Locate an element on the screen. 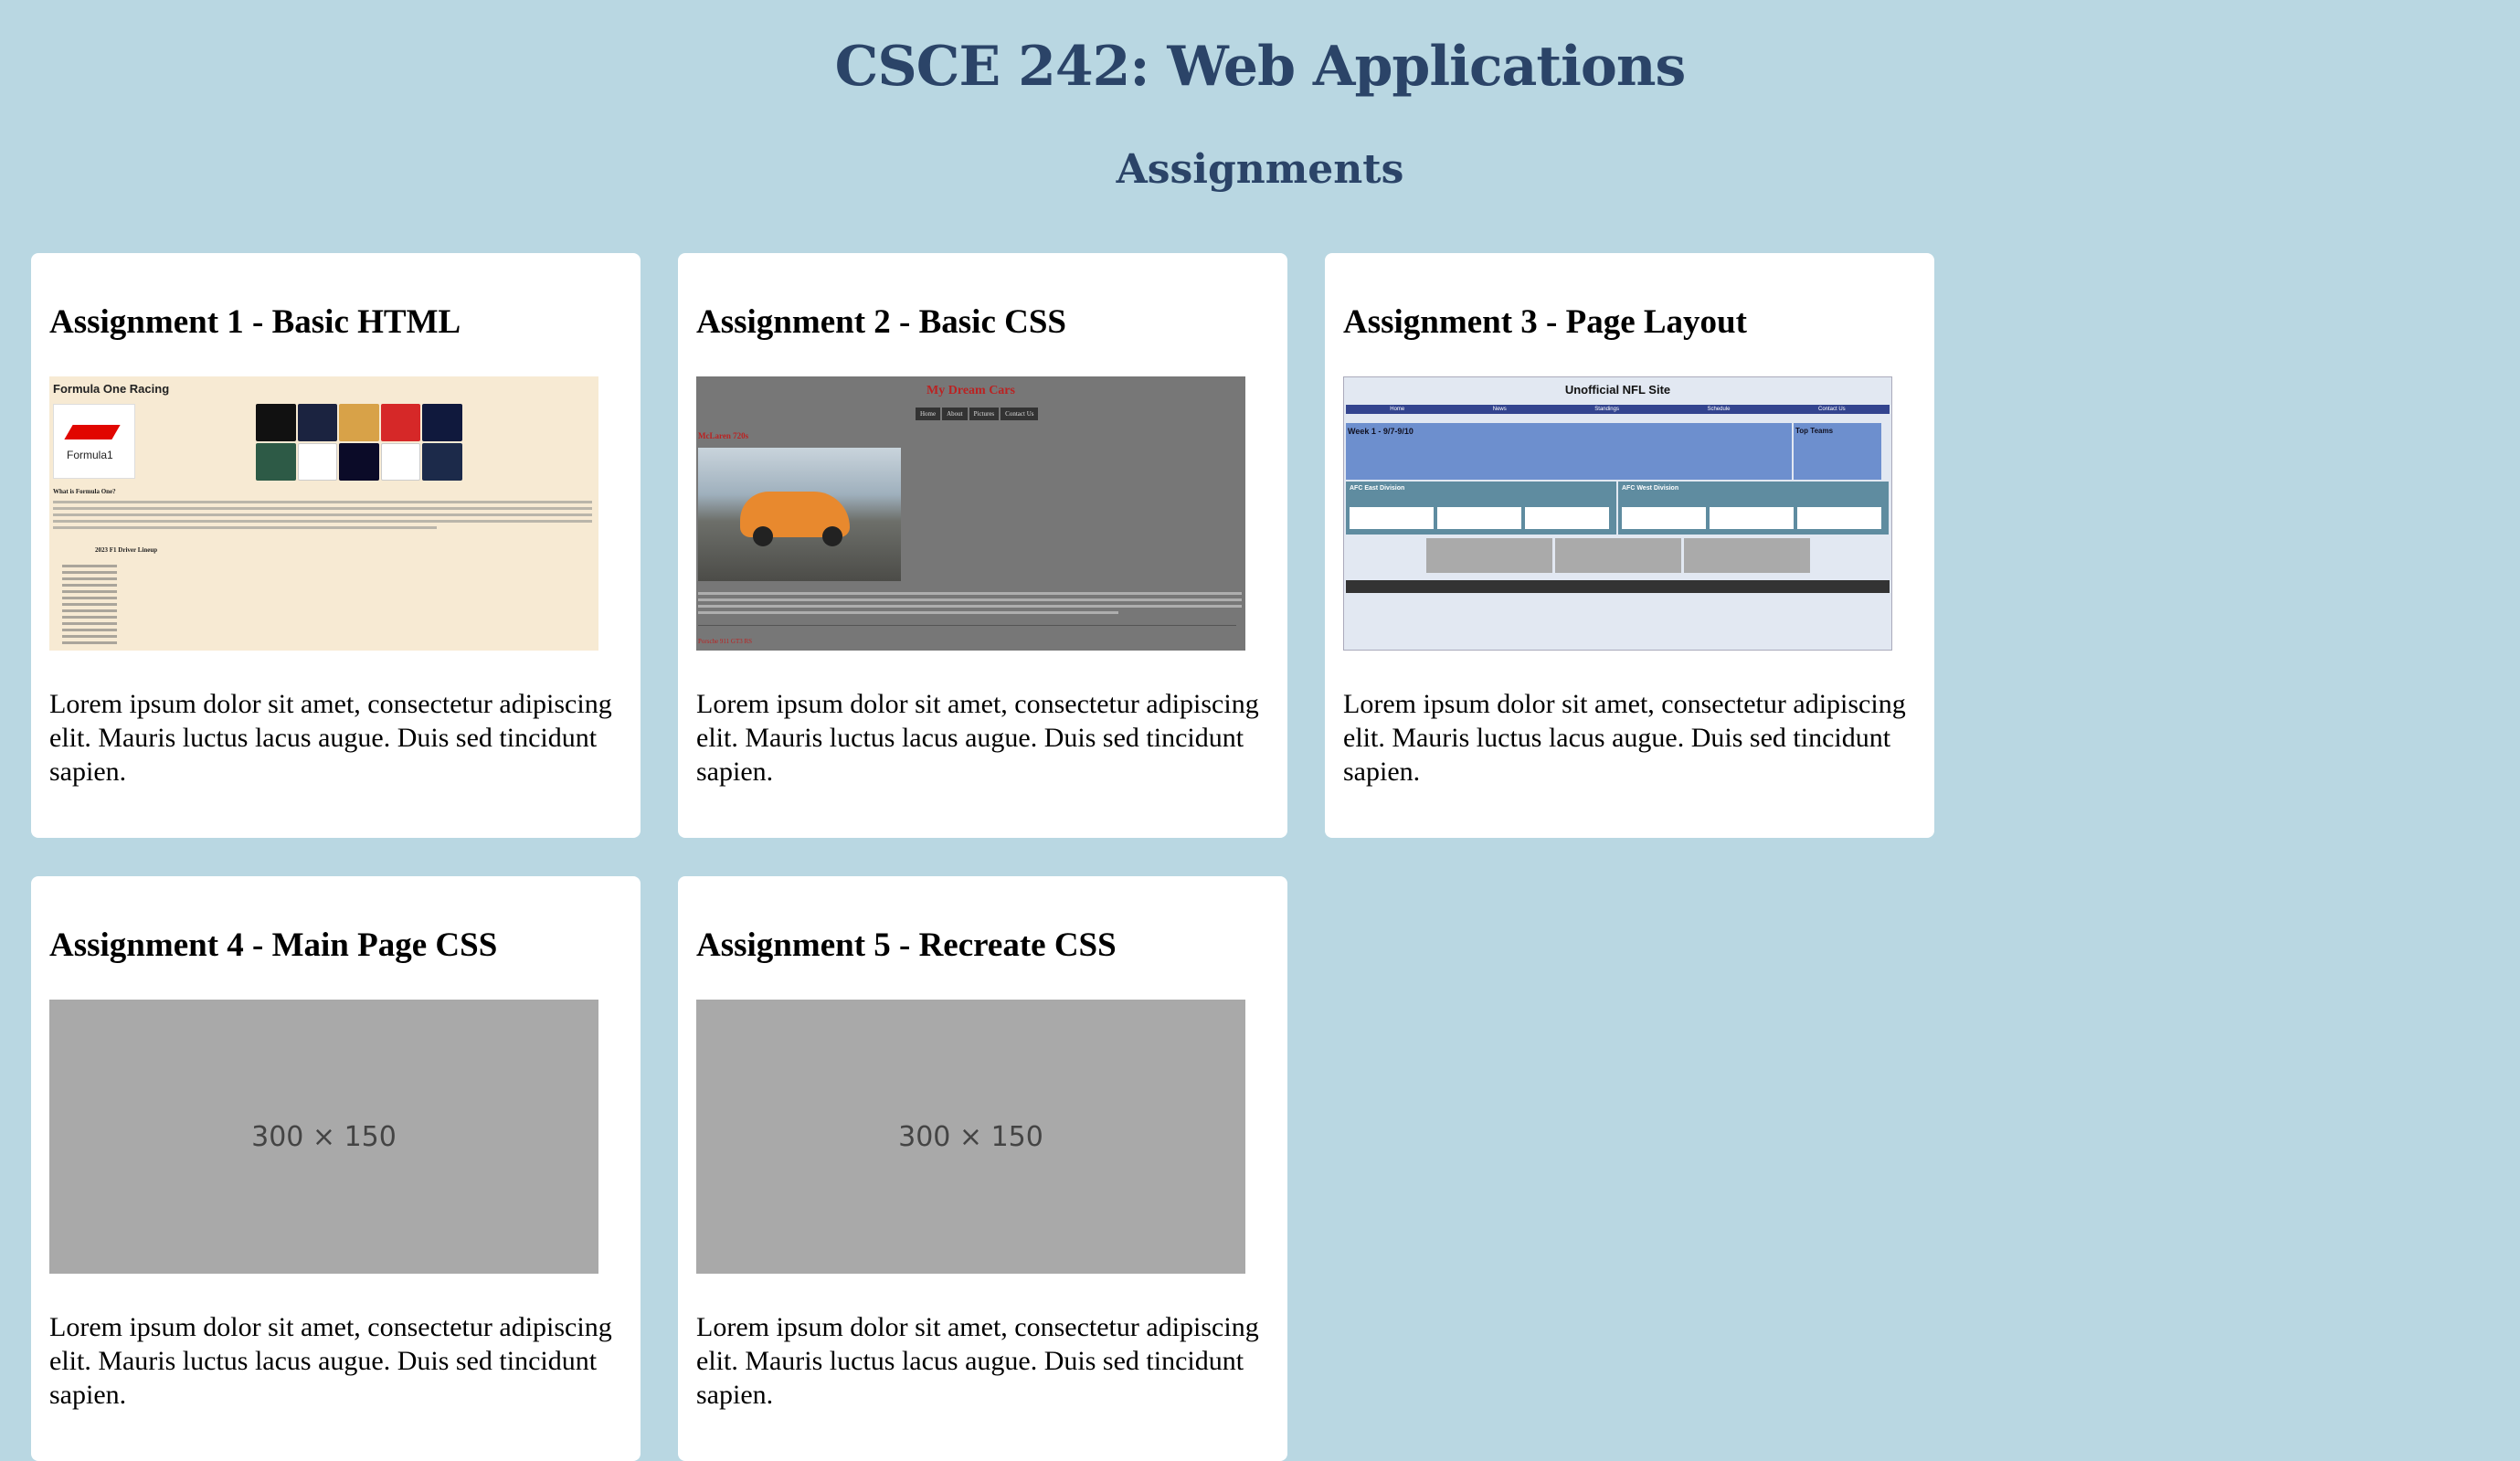 Image resolution: width=2520 pixels, height=1461 pixels. thumb-subheading: McLaren 720s is located at coordinates (723, 435).